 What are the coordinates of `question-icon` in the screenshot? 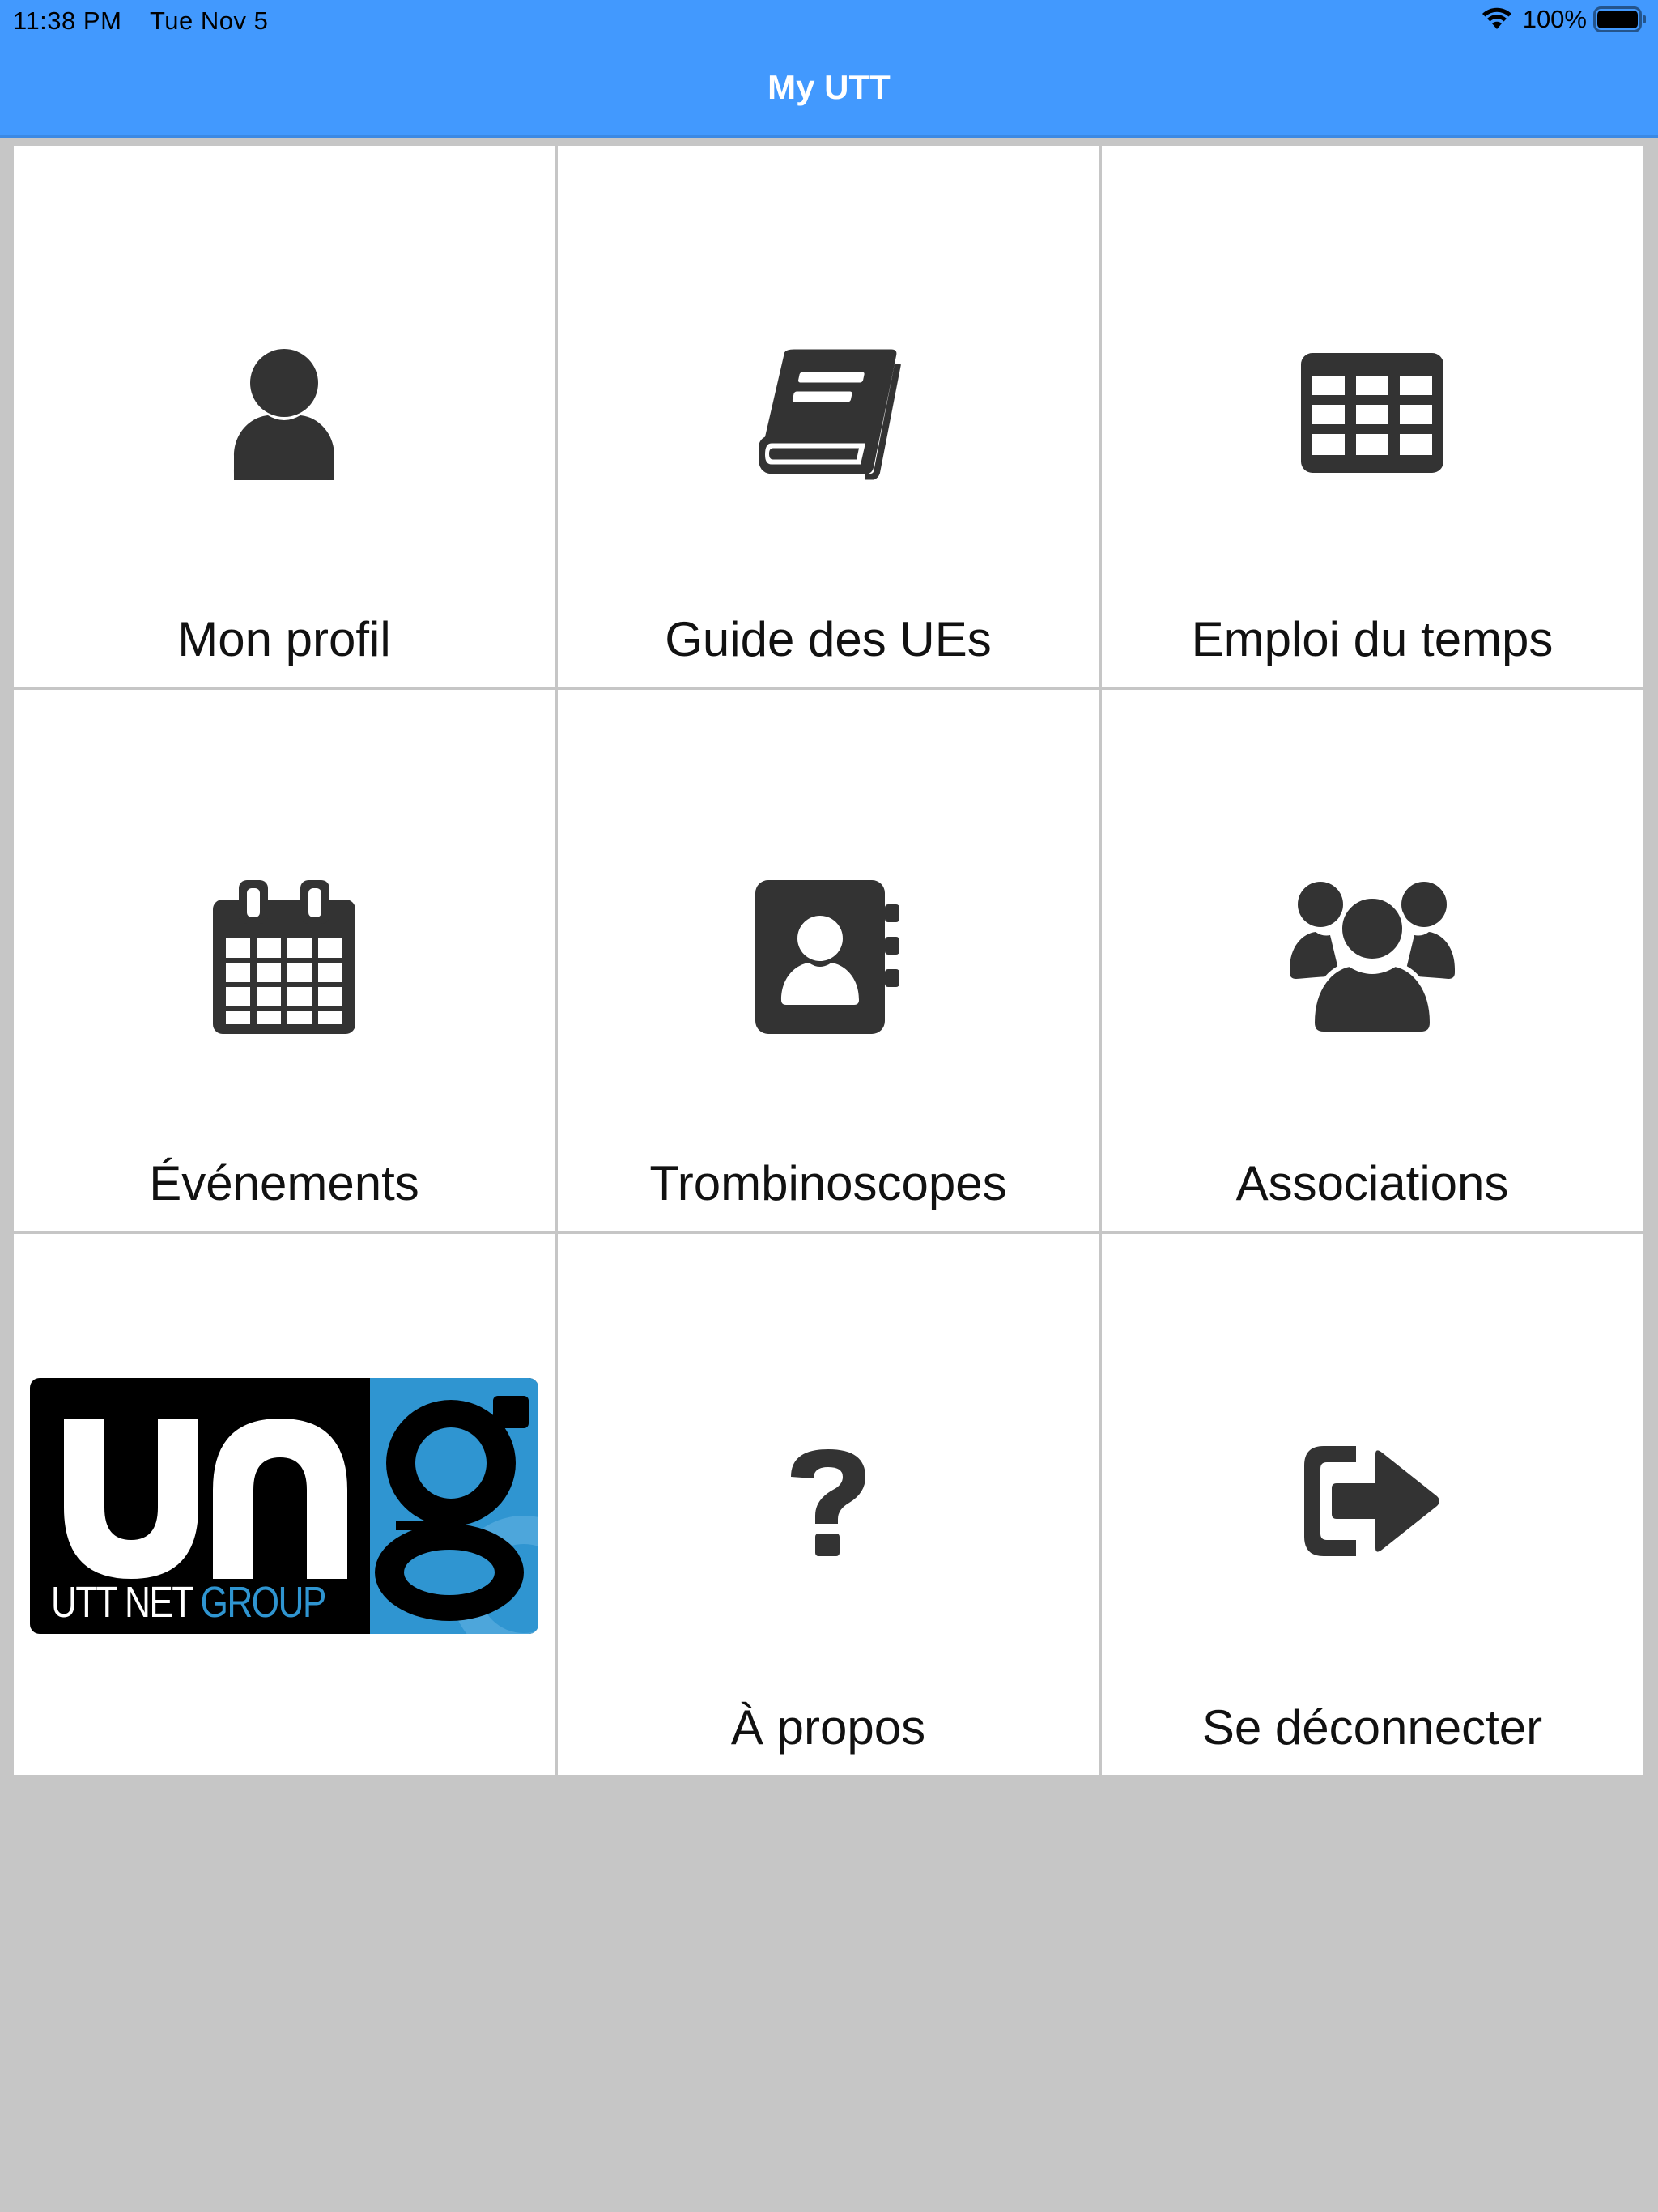 It's located at (828, 1501).